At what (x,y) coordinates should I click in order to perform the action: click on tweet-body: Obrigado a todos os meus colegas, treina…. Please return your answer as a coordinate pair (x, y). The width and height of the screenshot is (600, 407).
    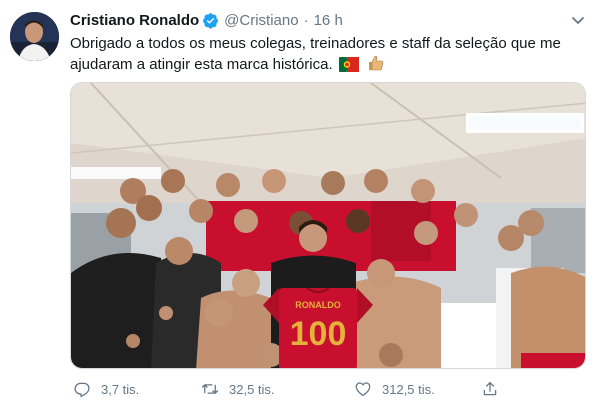
    Looking at the image, I should click on (315, 54).